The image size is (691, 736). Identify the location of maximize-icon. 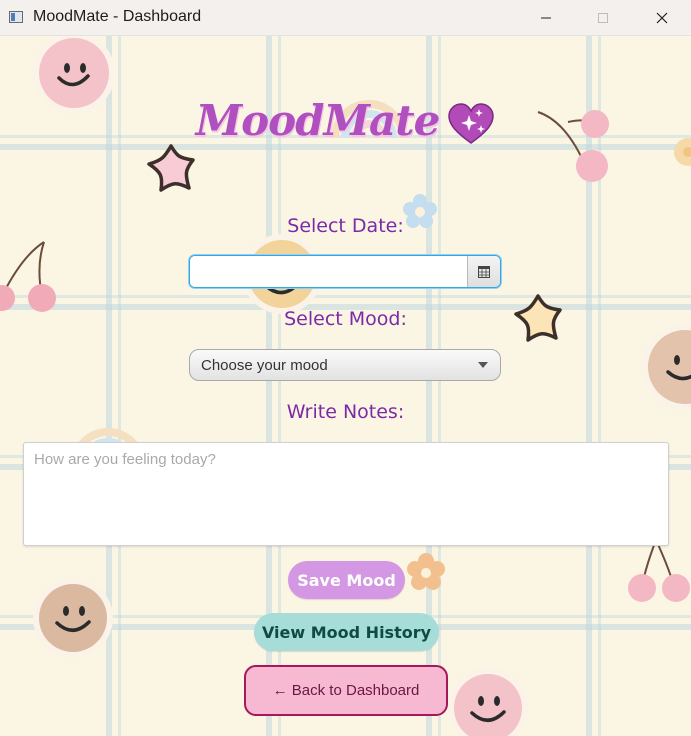
(603, 17).